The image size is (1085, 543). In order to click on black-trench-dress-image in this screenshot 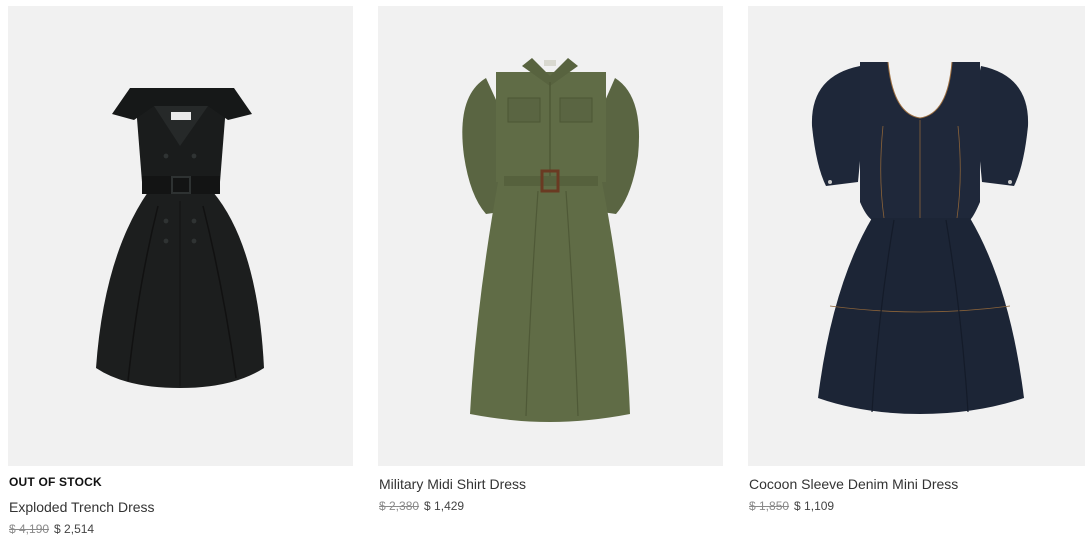, I will do `click(180, 238)`.